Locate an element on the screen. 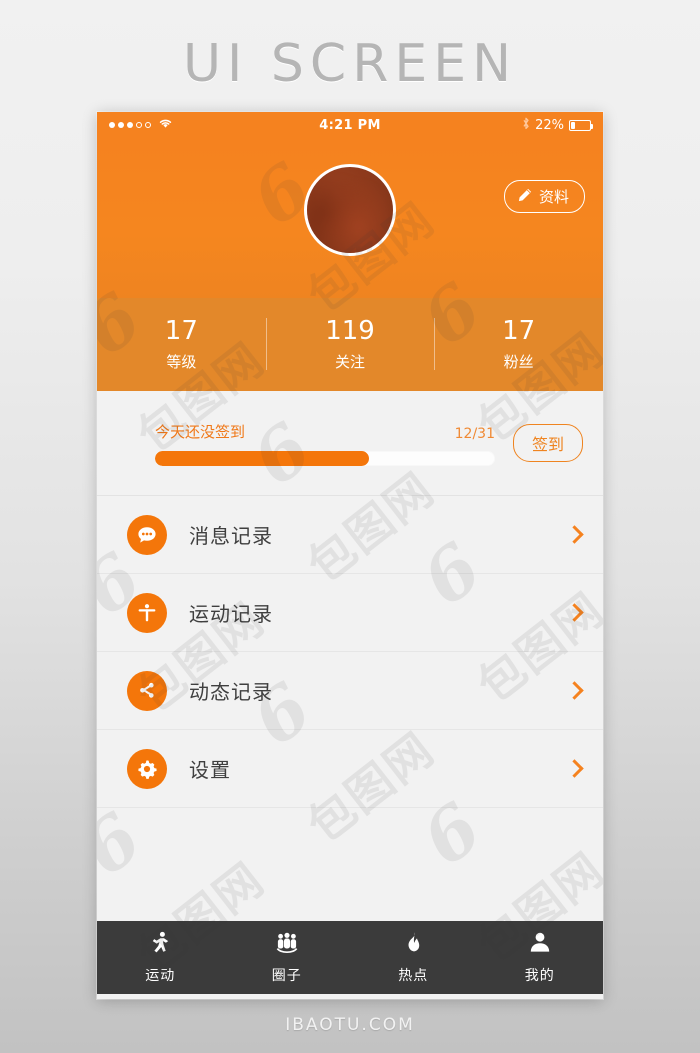  tab-sports: 运动 is located at coordinates (160, 957).